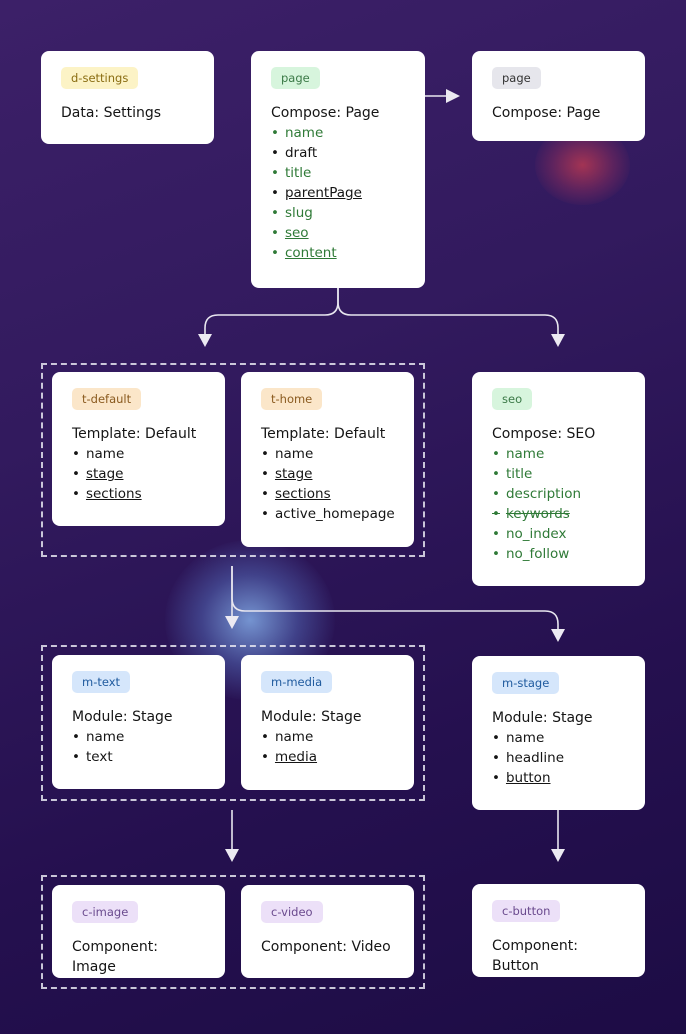  Describe the element at coordinates (326, 947) in the screenshot. I see `node-title: Component: Video` at that location.